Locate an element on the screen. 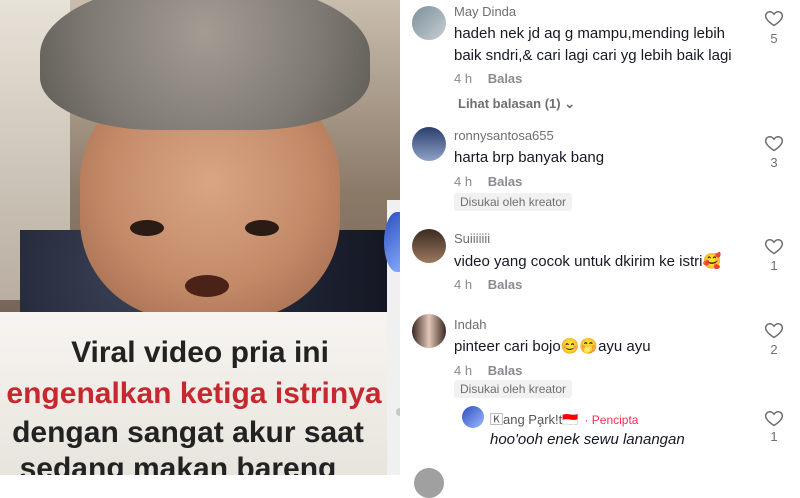 The image size is (800, 498). video-mouth is located at coordinates (207, 286).